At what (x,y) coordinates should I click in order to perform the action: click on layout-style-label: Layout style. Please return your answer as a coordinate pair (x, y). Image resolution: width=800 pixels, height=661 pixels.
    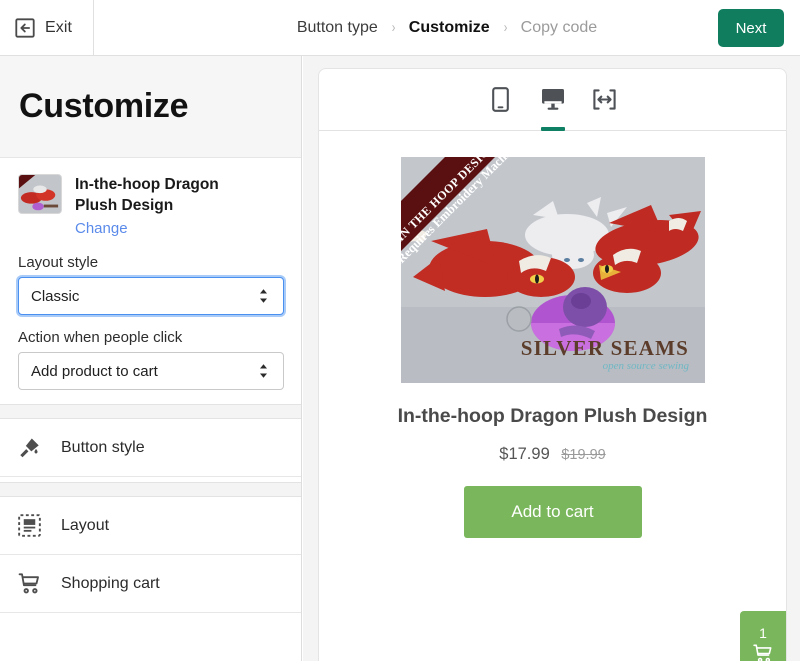
    Looking at the image, I should click on (58, 263).